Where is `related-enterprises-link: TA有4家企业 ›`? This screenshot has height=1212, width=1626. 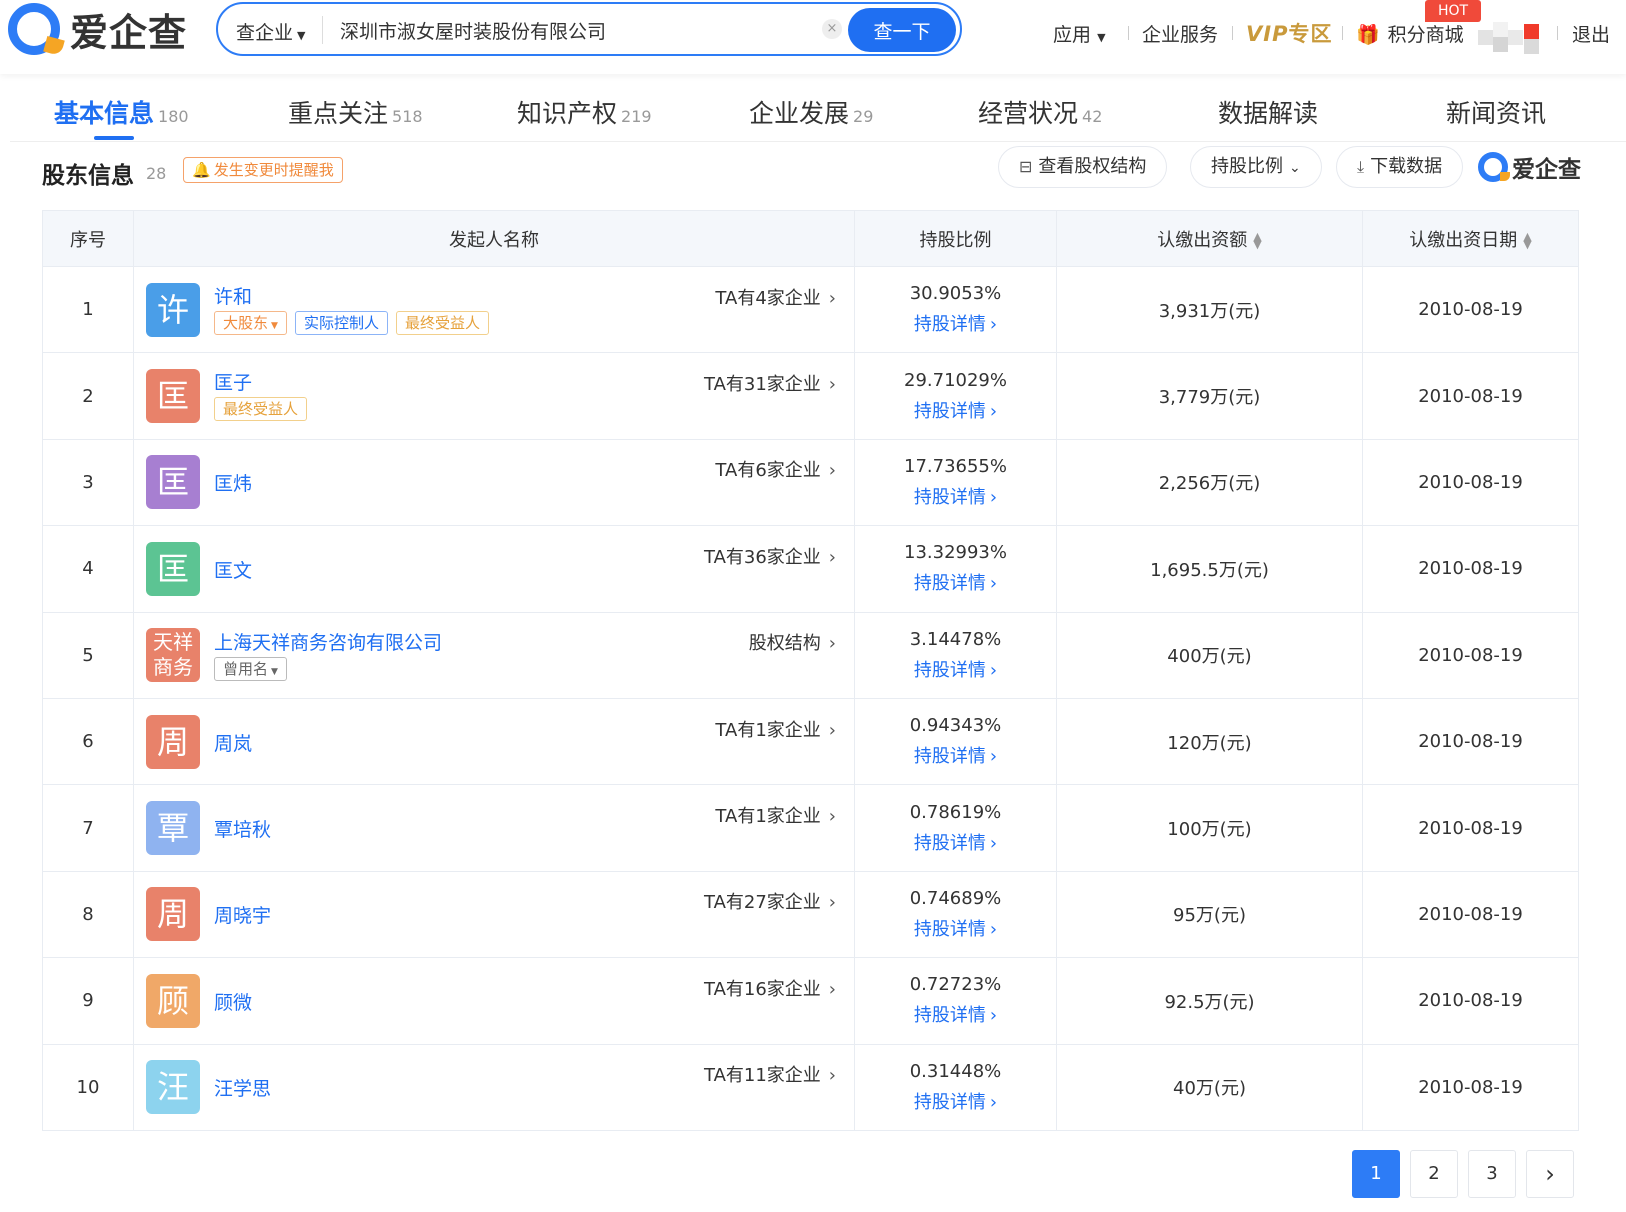 related-enterprises-link: TA有4家企业 › is located at coordinates (775, 297).